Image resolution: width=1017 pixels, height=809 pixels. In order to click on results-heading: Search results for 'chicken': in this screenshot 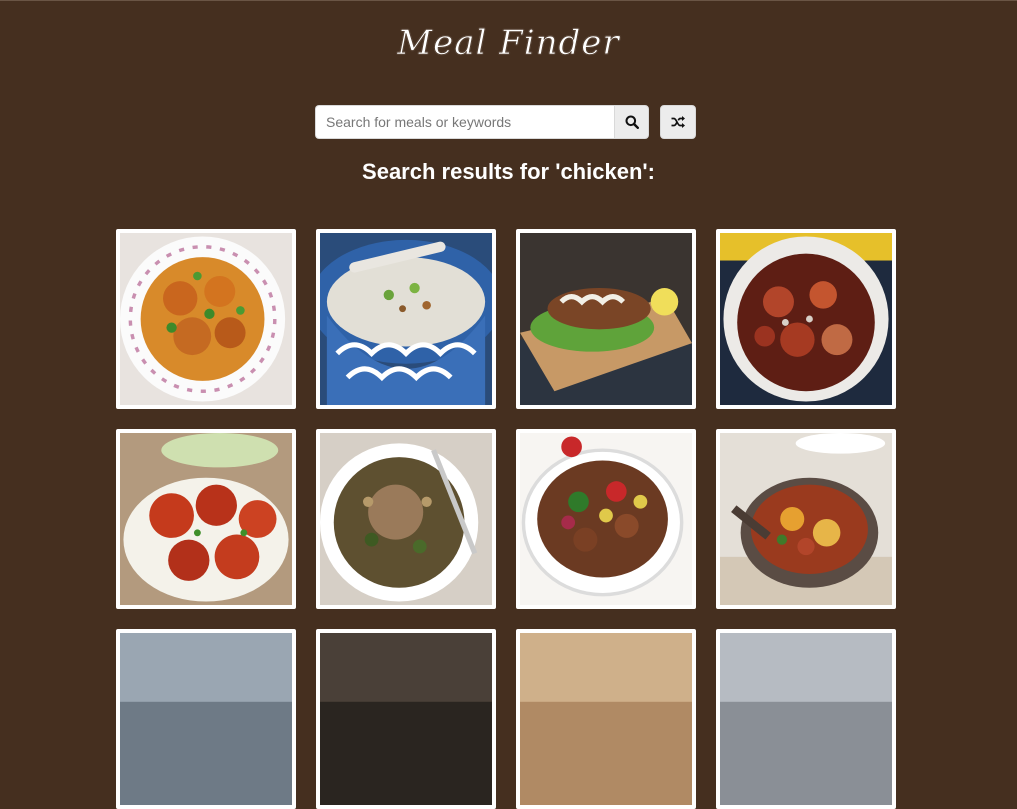, I will do `click(508, 171)`.